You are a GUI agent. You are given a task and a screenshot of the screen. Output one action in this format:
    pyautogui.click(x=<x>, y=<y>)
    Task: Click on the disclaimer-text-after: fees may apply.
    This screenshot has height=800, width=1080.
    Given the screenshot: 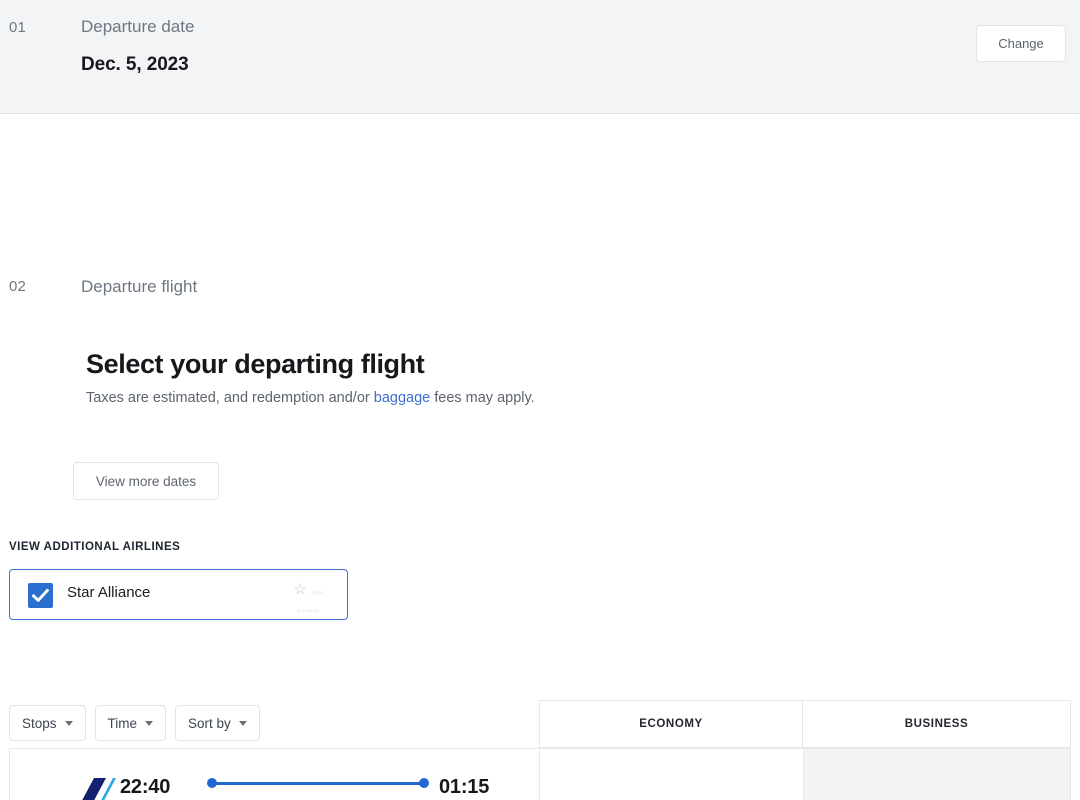 What is the action you would take?
    pyautogui.click(x=482, y=398)
    